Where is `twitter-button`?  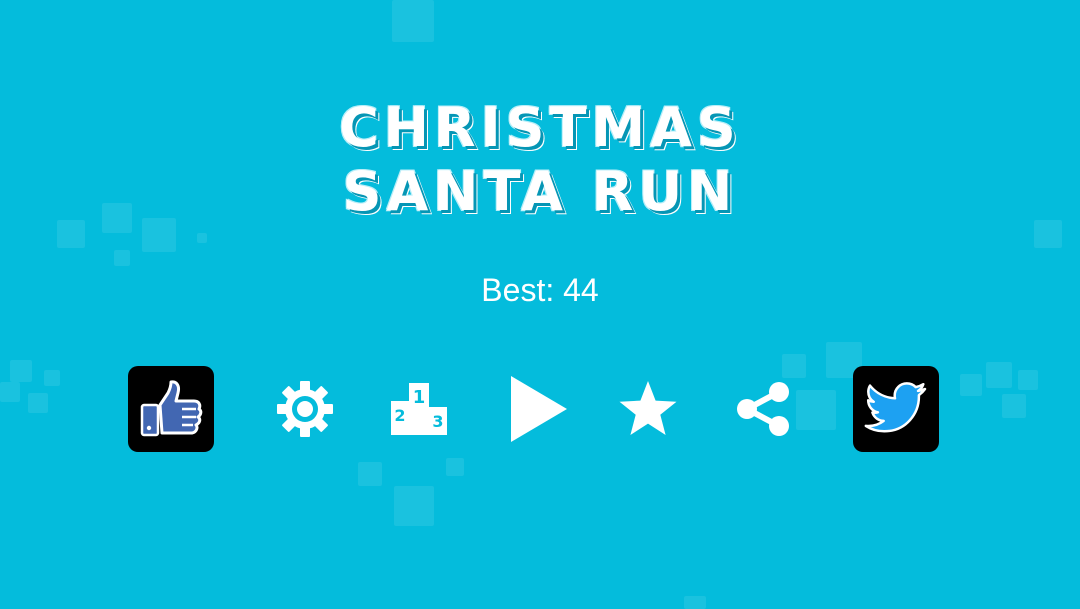
twitter-button is located at coordinates (896, 409).